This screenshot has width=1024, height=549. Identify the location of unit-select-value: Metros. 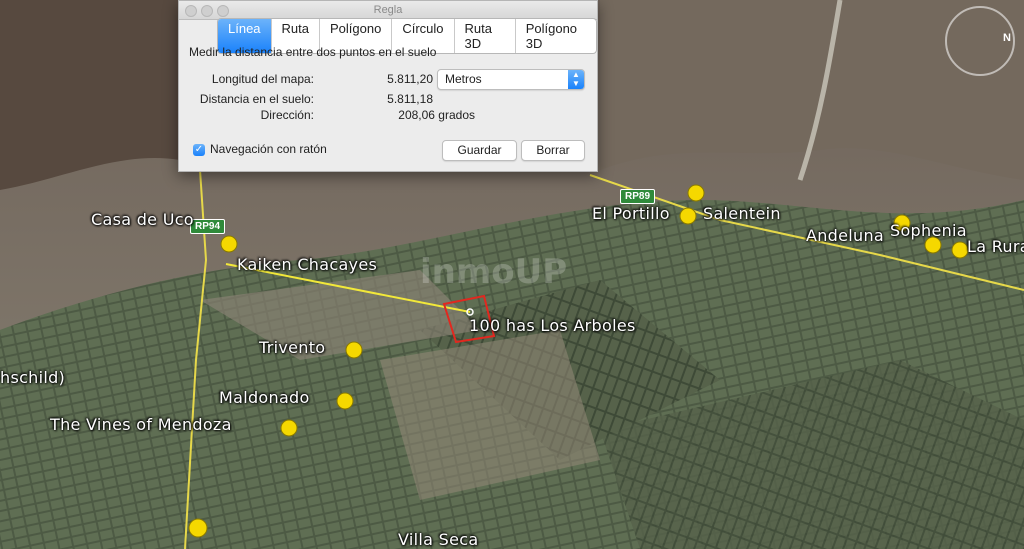
(463, 79).